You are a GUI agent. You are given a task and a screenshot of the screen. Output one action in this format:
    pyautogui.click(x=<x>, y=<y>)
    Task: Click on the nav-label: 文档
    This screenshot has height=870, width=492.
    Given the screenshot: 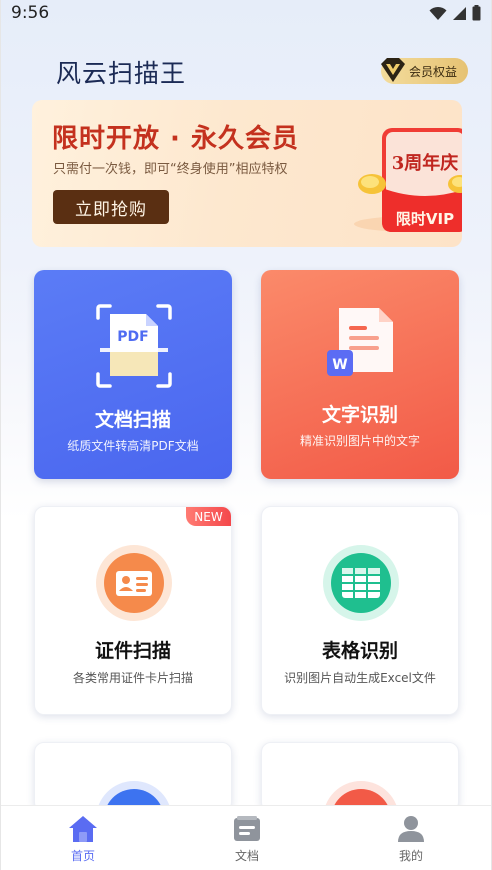 What is the action you would take?
    pyautogui.click(x=246, y=856)
    